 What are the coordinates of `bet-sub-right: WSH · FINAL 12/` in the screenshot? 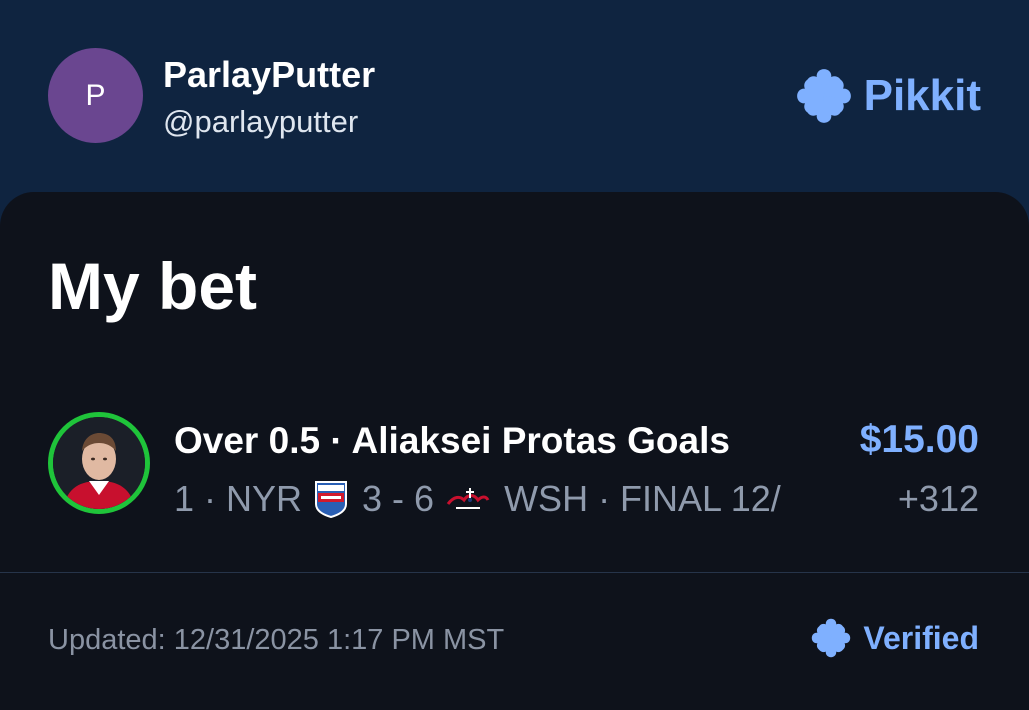 It's located at (642, 498).